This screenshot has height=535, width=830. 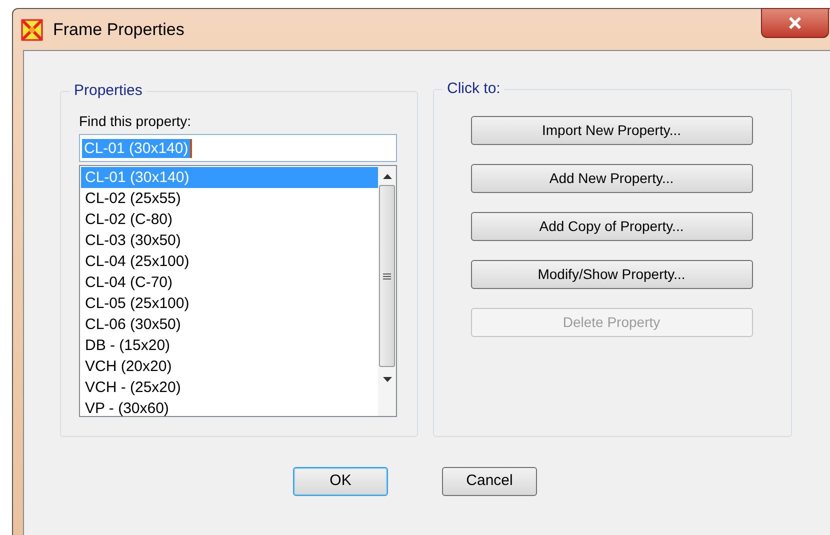 I want to click on list-item: CL-02 (25x55), so click(x=229, y=198).